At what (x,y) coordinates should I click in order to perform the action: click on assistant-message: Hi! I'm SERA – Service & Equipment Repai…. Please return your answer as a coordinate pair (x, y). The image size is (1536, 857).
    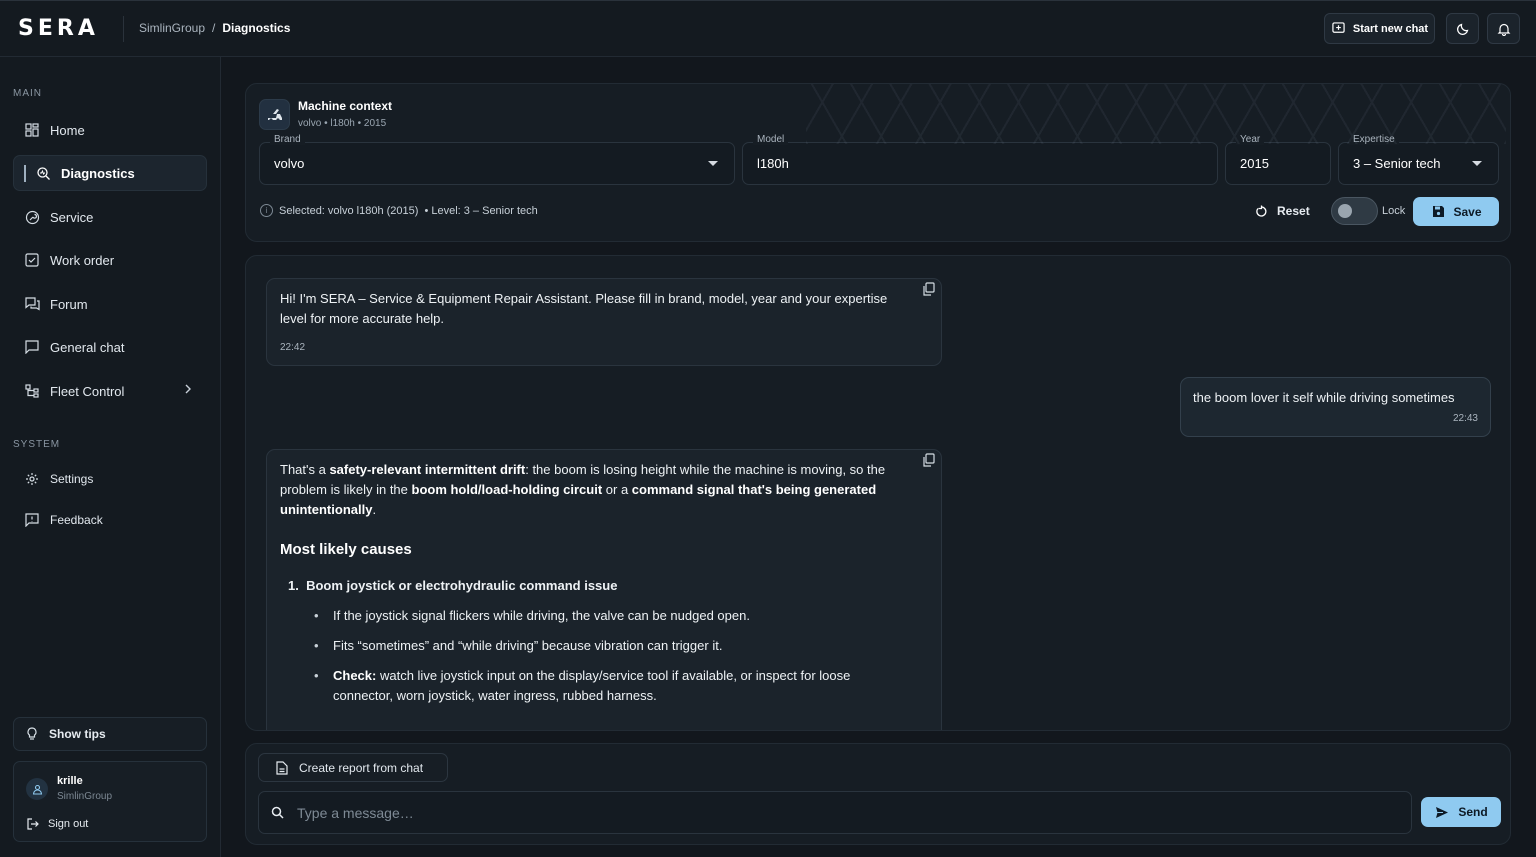
    Looking at the image, I should click on (604, 322).